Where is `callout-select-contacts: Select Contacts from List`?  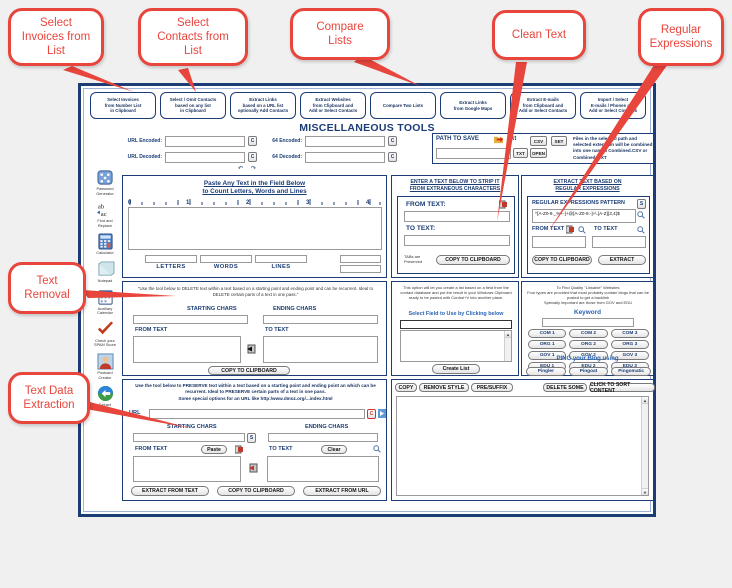
callout-select-contacts: Select Contacts from List is located at coordinates (193, 37).